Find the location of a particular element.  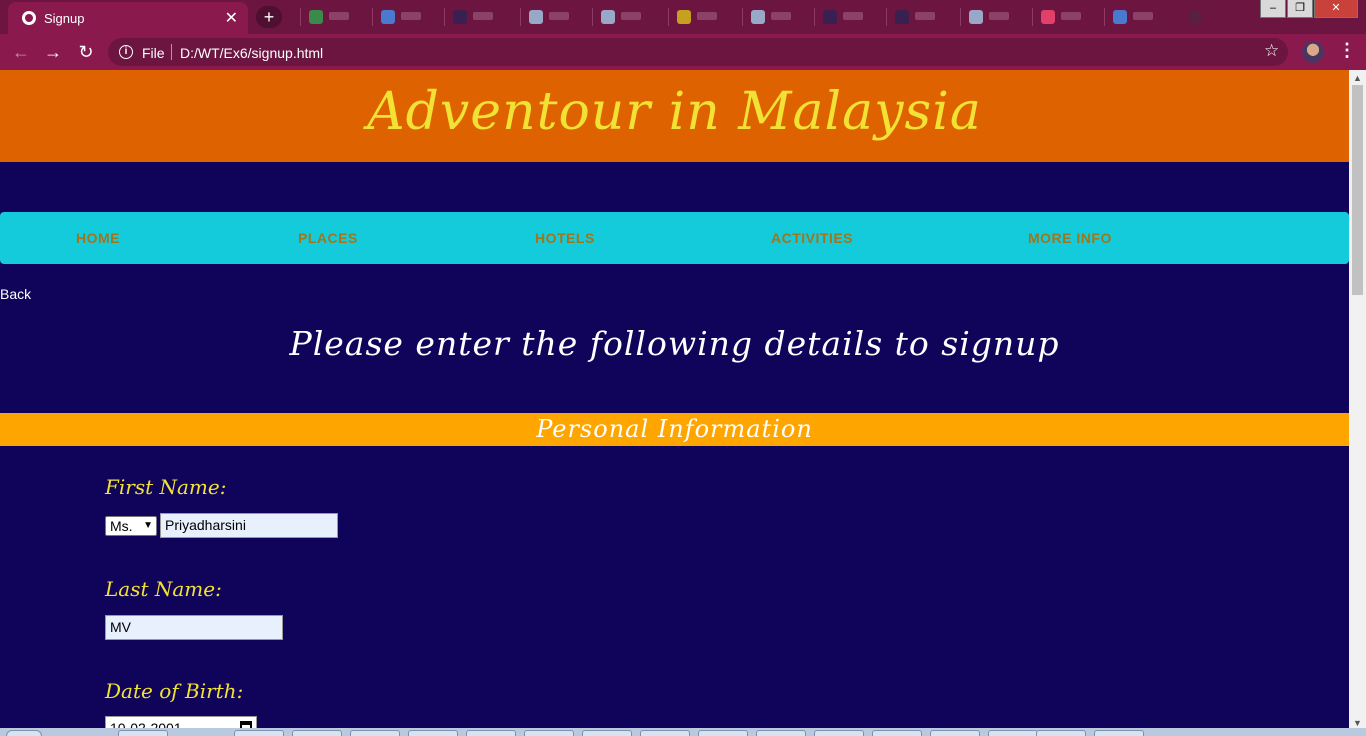

start-button is located at coordinates (24, 733).